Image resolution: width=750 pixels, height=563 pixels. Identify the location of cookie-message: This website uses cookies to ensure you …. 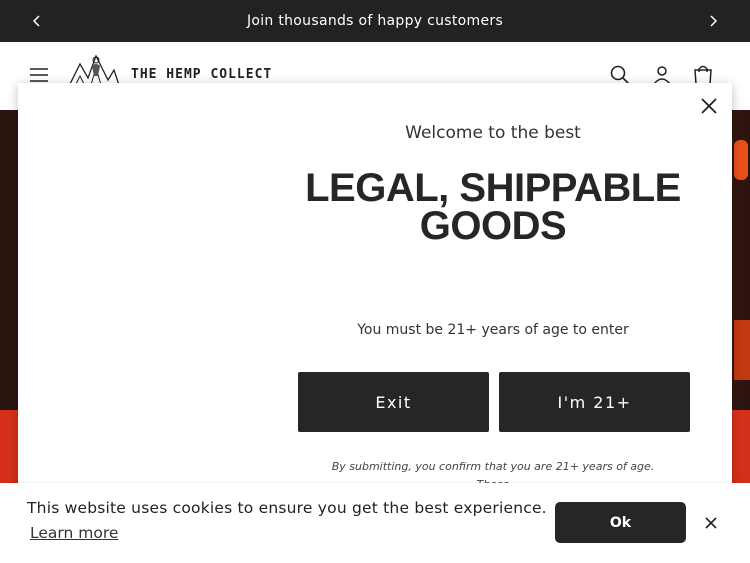
(287, 508).